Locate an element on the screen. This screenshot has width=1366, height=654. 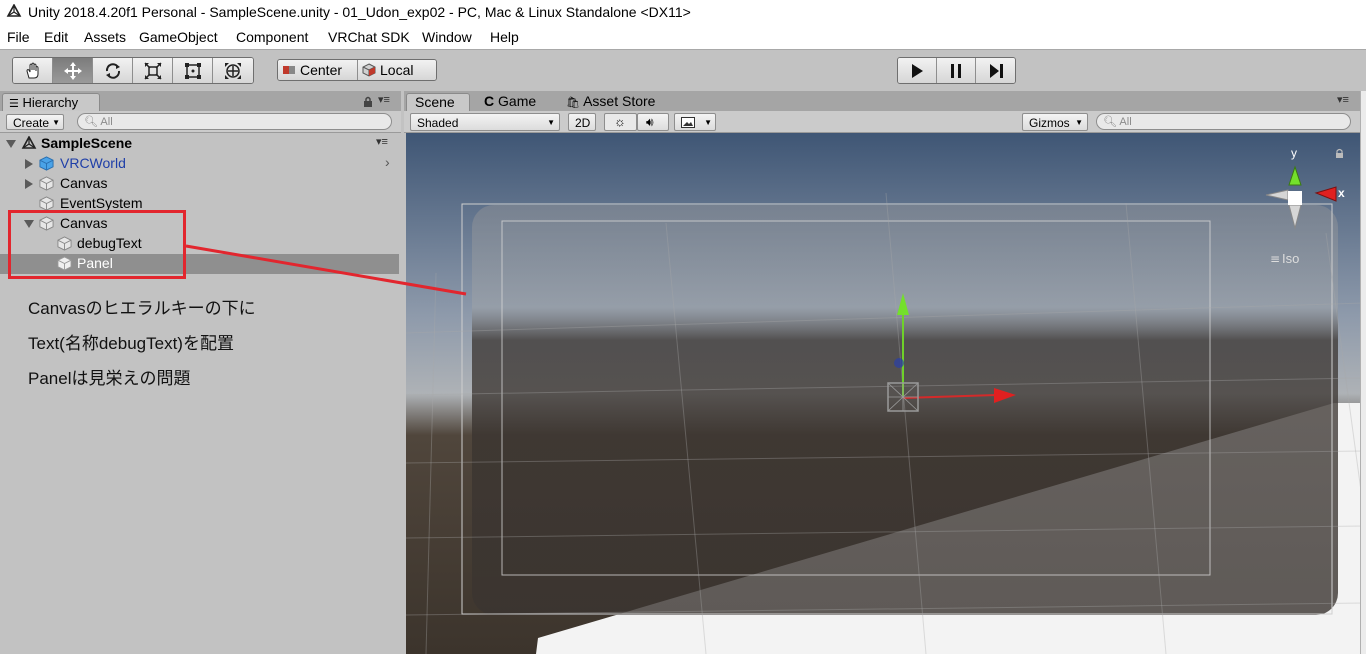
2d-toggle-button: 2D is located at coordinates (582, 122).